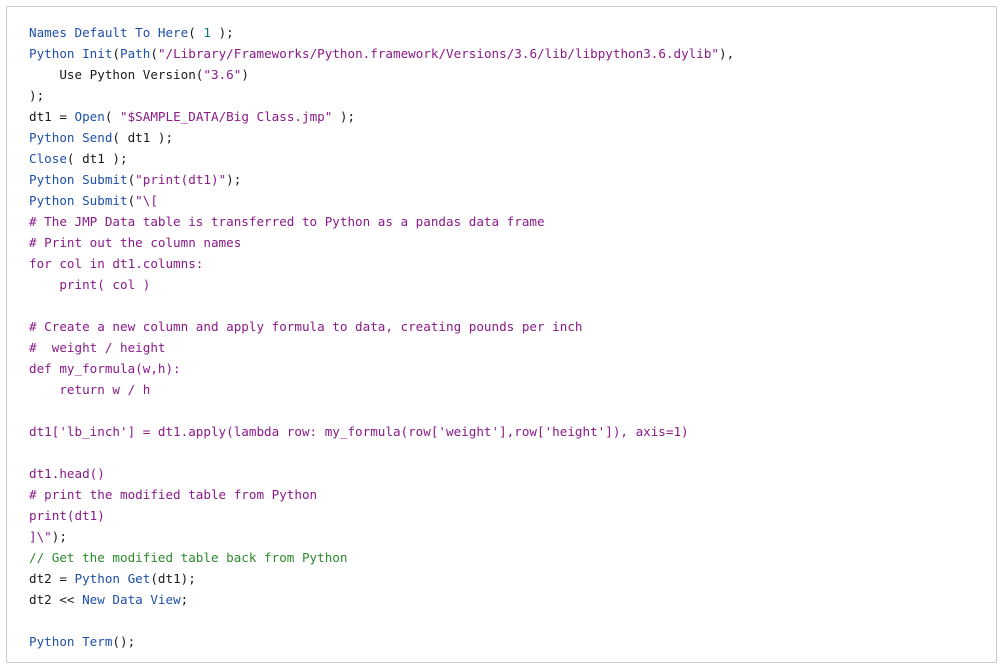 The height and width of the screenshot is (671, 1006). I want to click on code-line: print(dt1), so click(512, 515).